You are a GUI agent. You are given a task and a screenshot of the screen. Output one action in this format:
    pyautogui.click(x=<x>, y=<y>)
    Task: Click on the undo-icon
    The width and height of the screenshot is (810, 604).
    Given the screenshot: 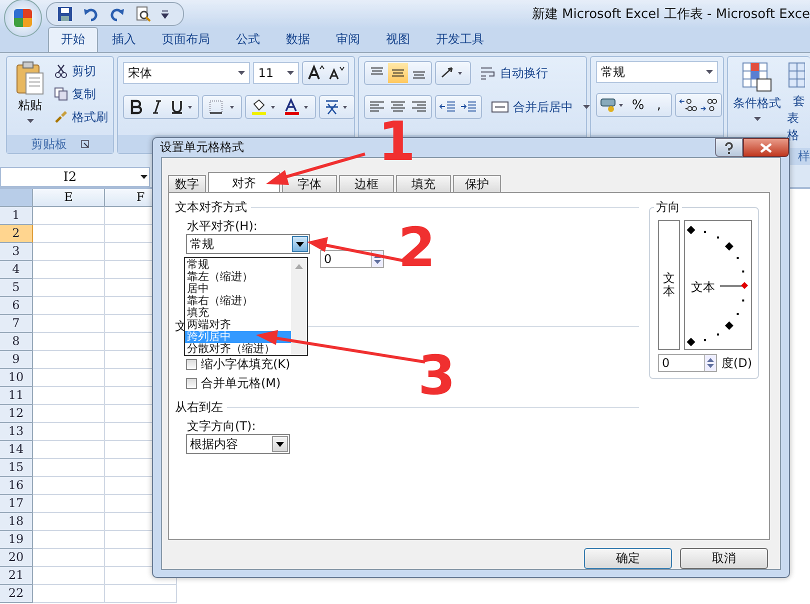 What is the action you would take?
    pyautogui.click(x=91, y=14)
    